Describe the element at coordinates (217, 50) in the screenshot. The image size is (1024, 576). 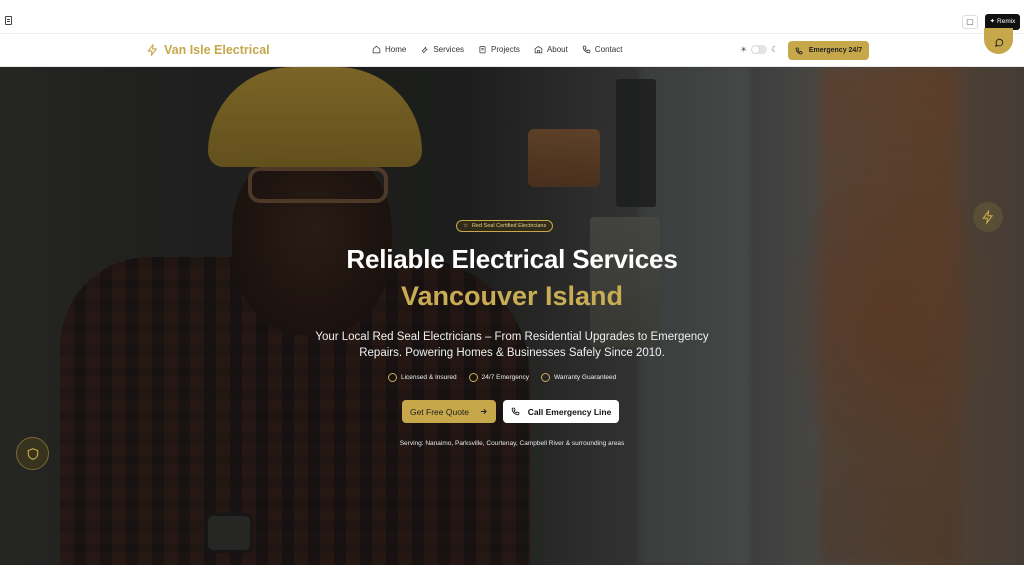
I see `brand-name: Van Isle Electrical` at that location.